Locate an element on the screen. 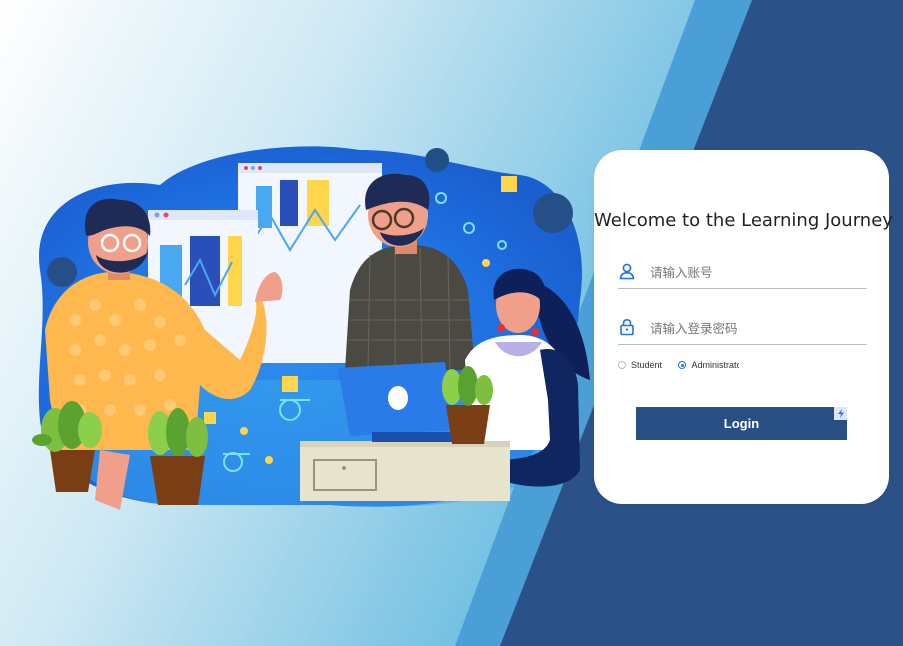  username-input is located at coordinates (755, 272).